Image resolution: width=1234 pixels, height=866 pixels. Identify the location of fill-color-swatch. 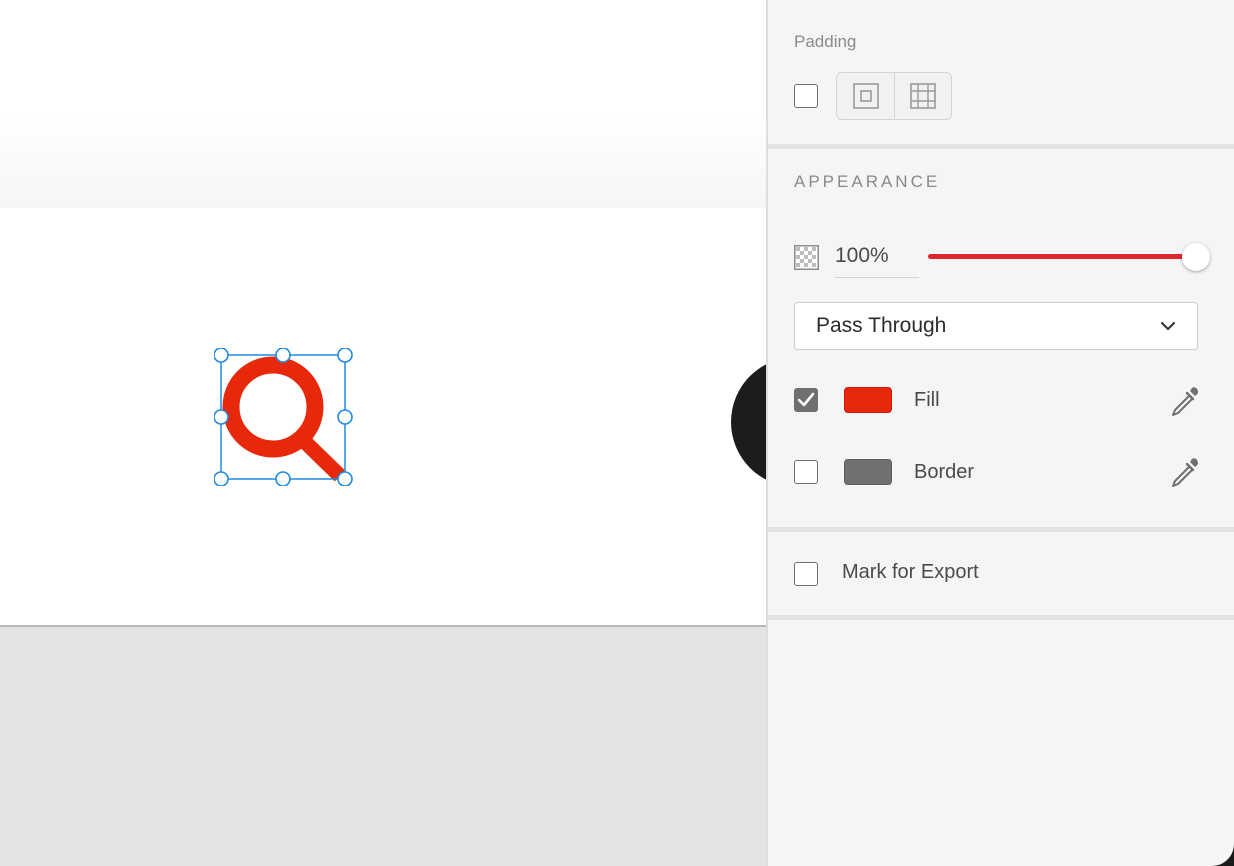
(868, 400).